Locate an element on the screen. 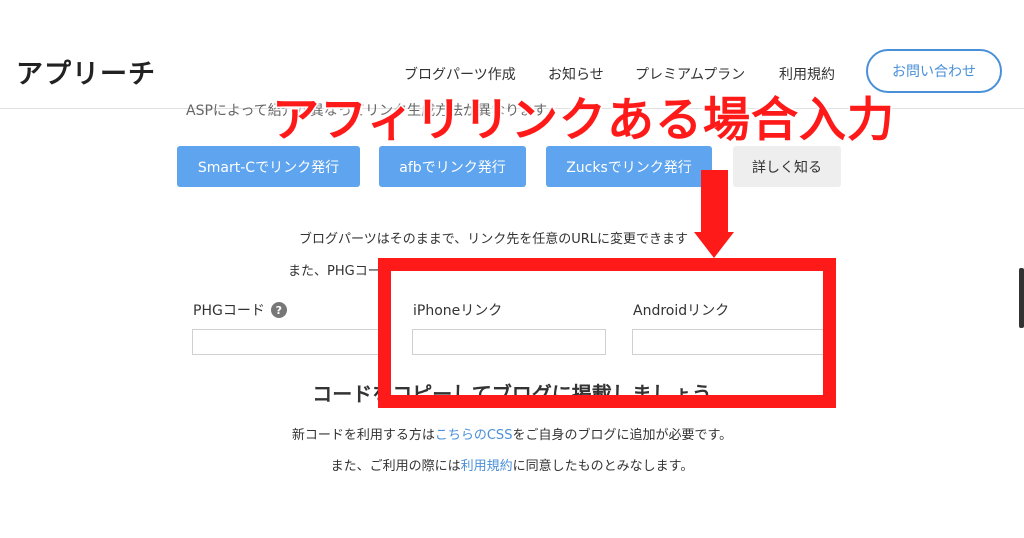 The width and height of the screenshot is (1024, 538). css-notice: 新コードを利用する方はこちらのCSSをご自身のブログに追加が必要です。 is located at coordinates (512, 433).